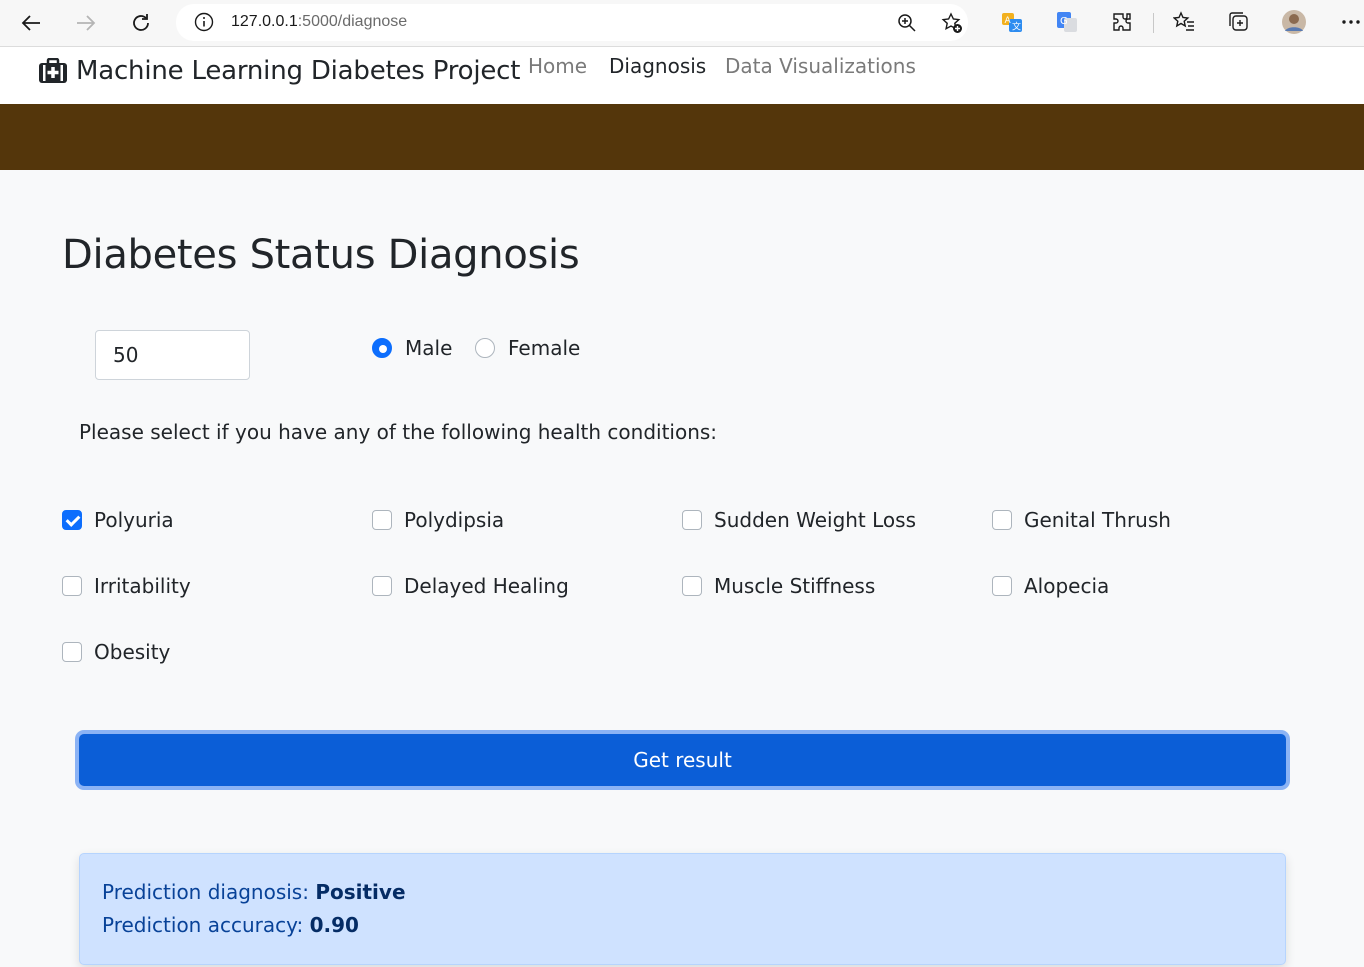  Describe the element at coordinates (428, 348) in the screenshot. I see `male-radio-label: Male` at that location.